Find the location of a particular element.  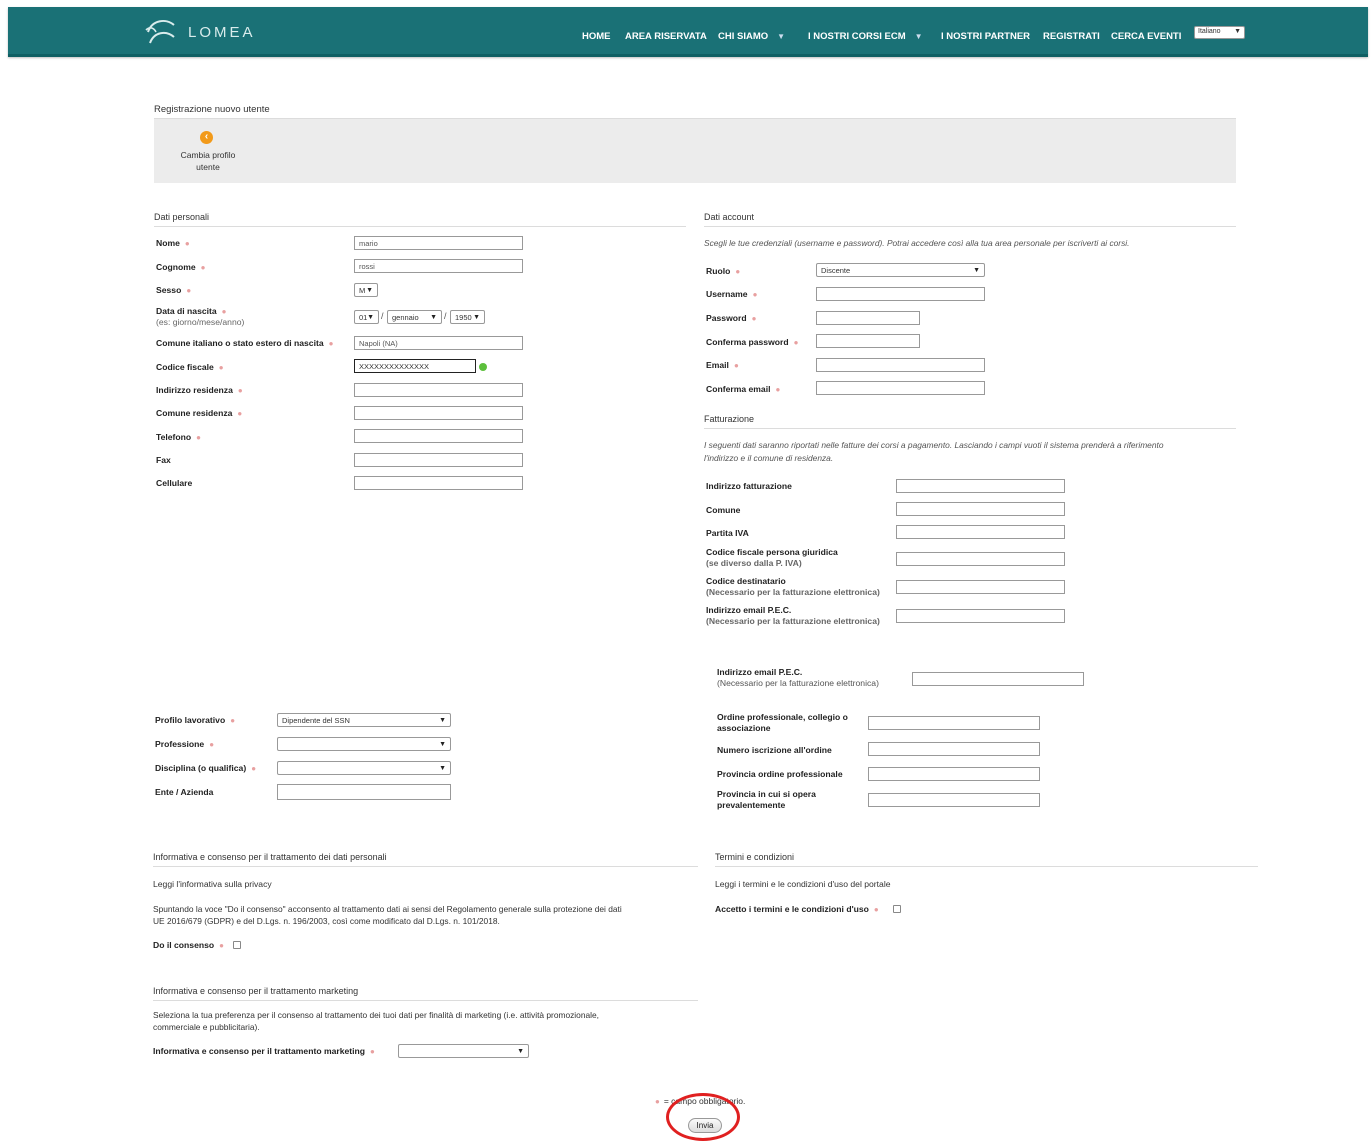

provincia-opera-label: Provincia in cui si opera prevalentemente is located at coordinates (766, 799).